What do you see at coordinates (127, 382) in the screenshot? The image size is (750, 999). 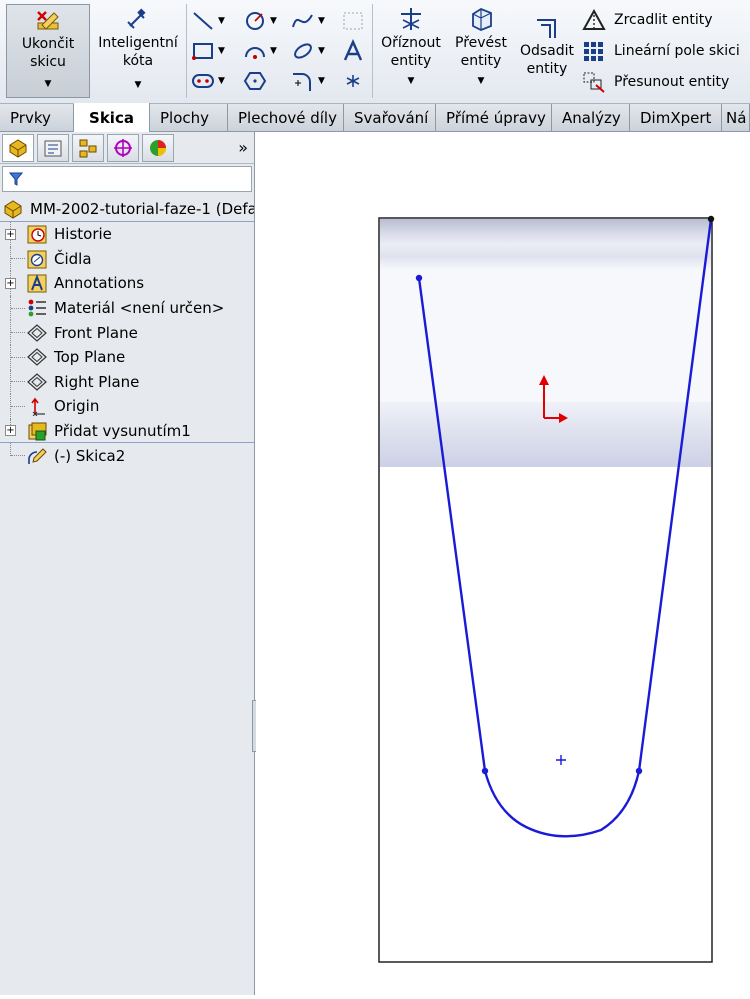 I see `tree-item-right-plane: Right Plane` at bounding box center [127, 382].